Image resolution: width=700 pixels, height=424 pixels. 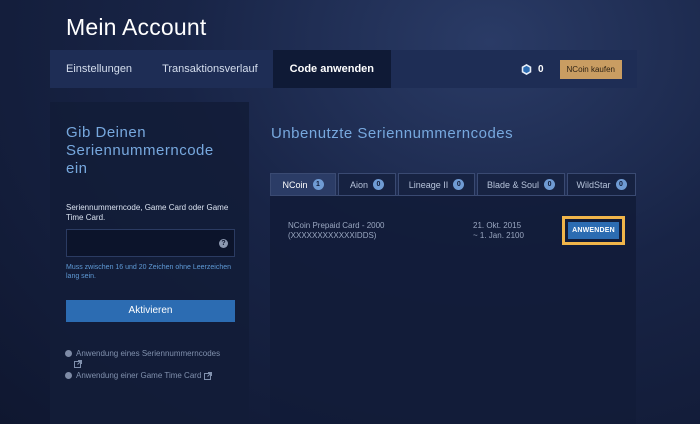 I want to click on help-link-serial-code: Anwendung eines Seriennummerncodes, so click(x=142, y=353).